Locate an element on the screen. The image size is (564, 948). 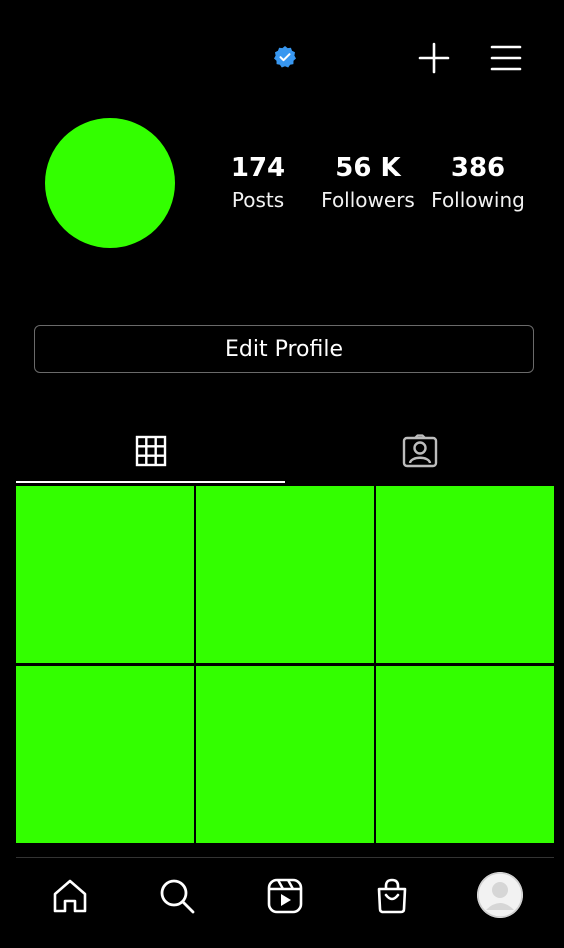
edit-profile-button: Edit Profile is located at coordinates (284, 349).